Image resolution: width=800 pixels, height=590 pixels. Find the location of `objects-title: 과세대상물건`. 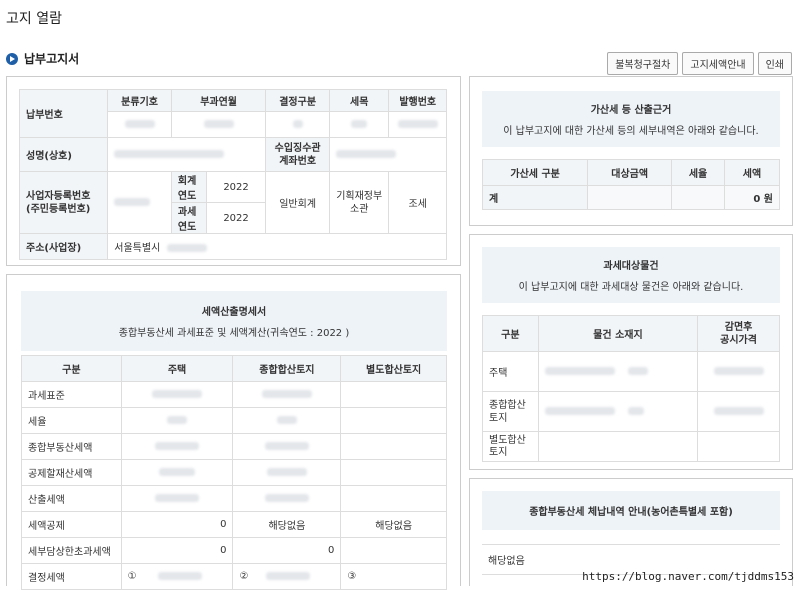

objects-title: 과세대상물건 is located at coordinates (631, 266).